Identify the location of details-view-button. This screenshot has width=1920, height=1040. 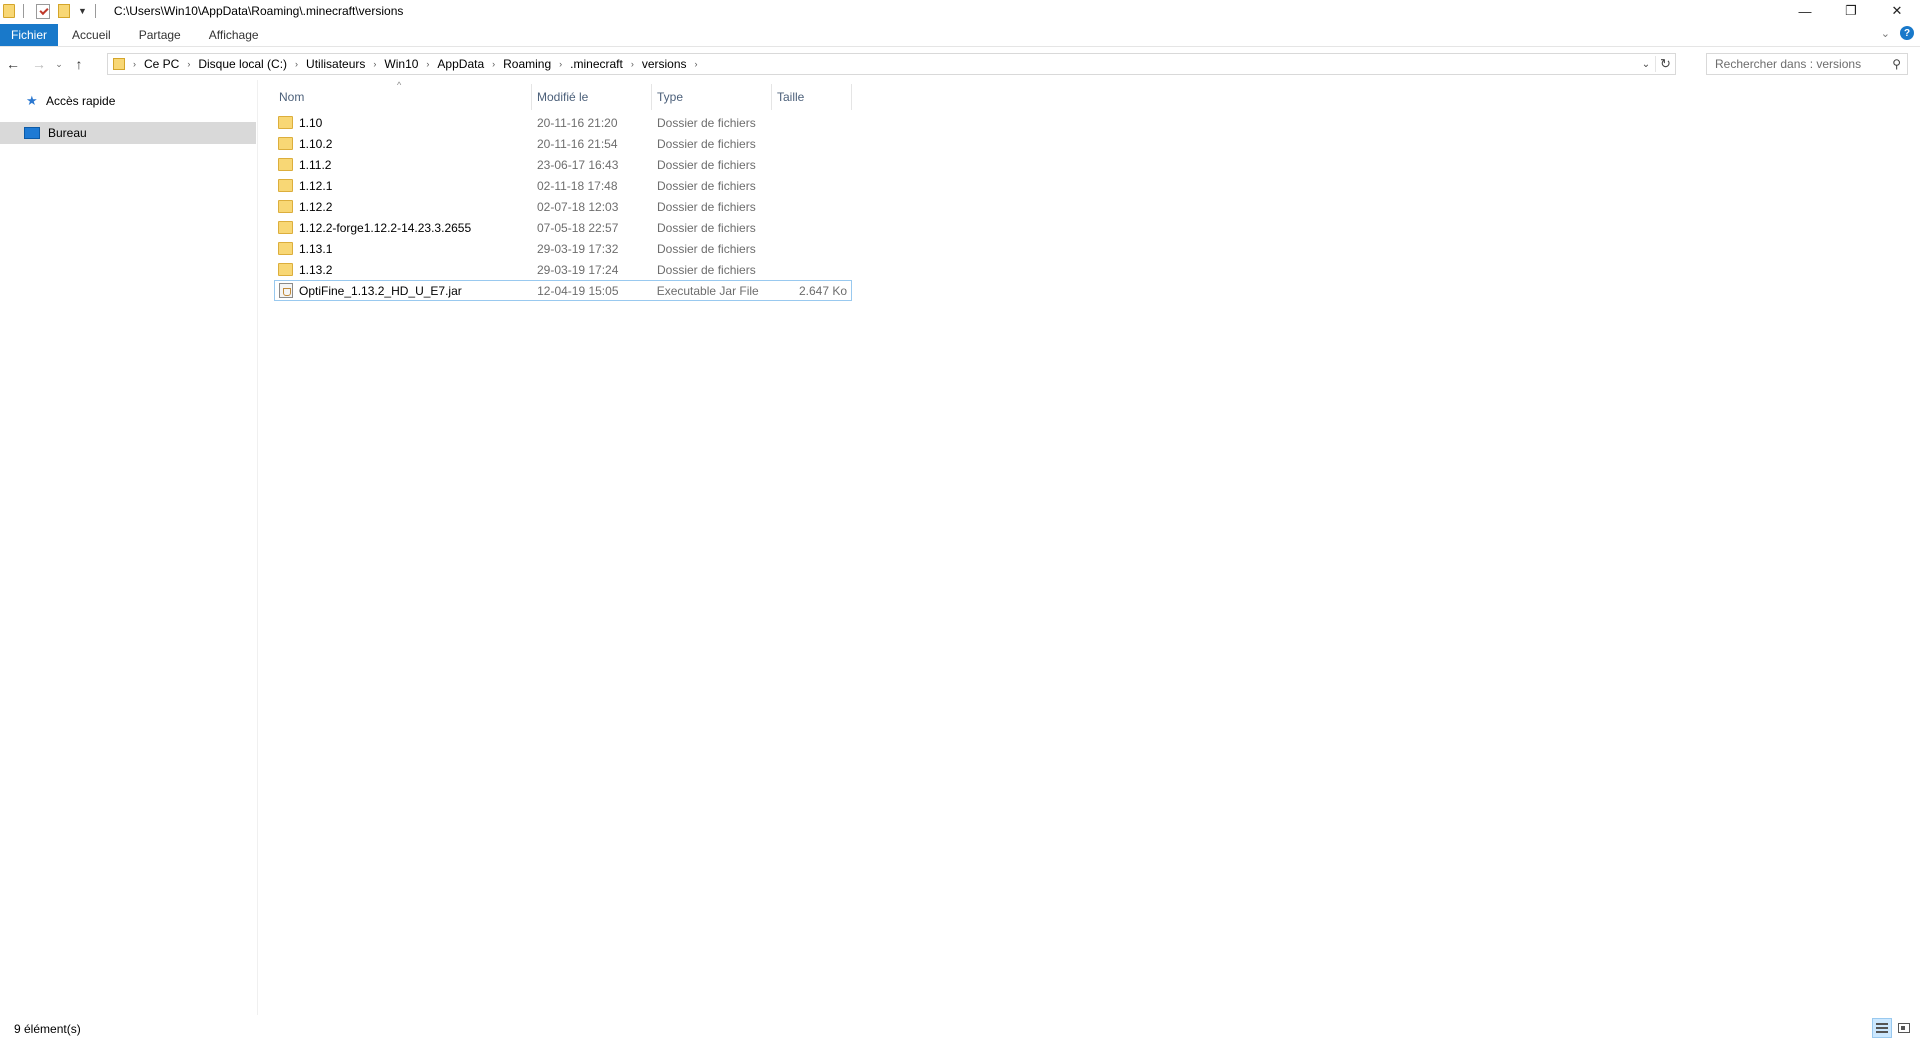
(1882, 1028).